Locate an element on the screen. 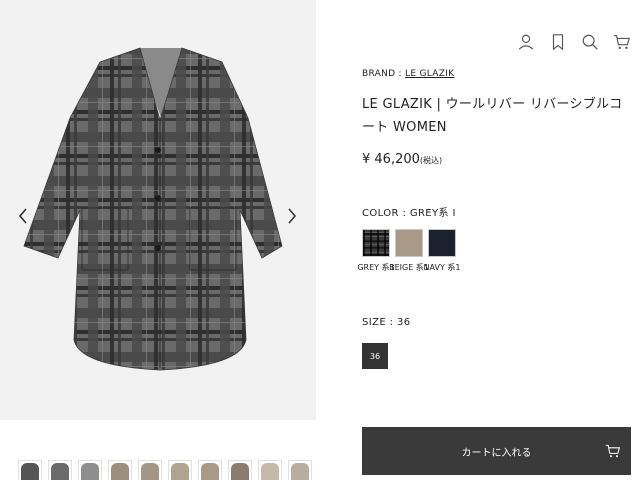 This screenshot has width=640, height=480. brand-prefix: BRAND : is located at coordinates (384, 74).